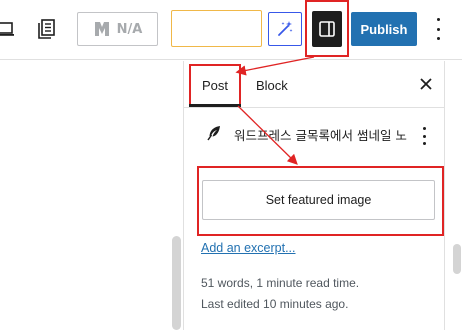 The height and width of the screenshot is (330, 462). I want to click on set-featured-image-button: Set featured image, so click(318, 200).